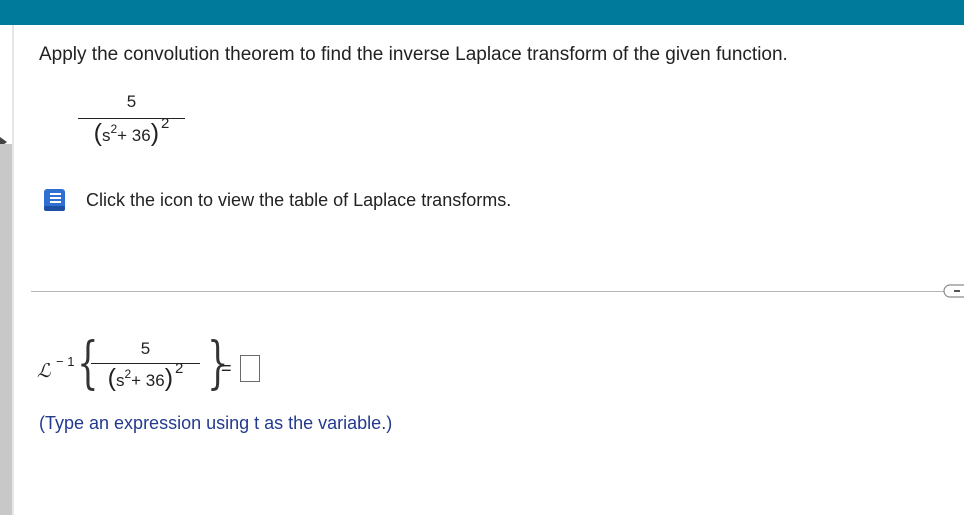 The height and width of the screenshot is (515, 964). Describe the element at coordinates (106, 136) in the screenshot. I see `given-denominator-base: s` at that location.